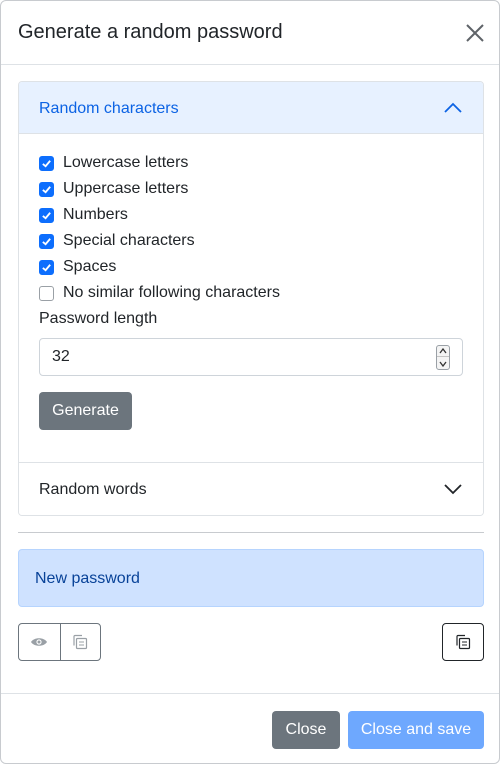  Describe the element at coordinates (251, 578) in the screenshot. I see `password-output: New password` at that location.